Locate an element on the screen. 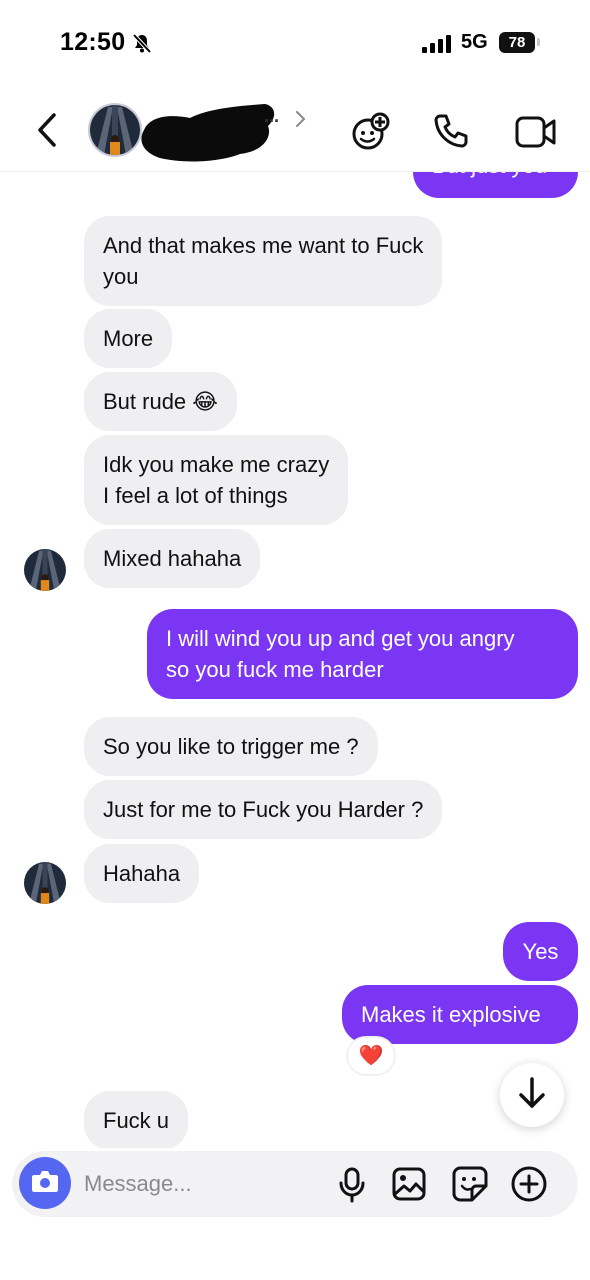  plus-circle-icon is located at coordinates (529, 1186).